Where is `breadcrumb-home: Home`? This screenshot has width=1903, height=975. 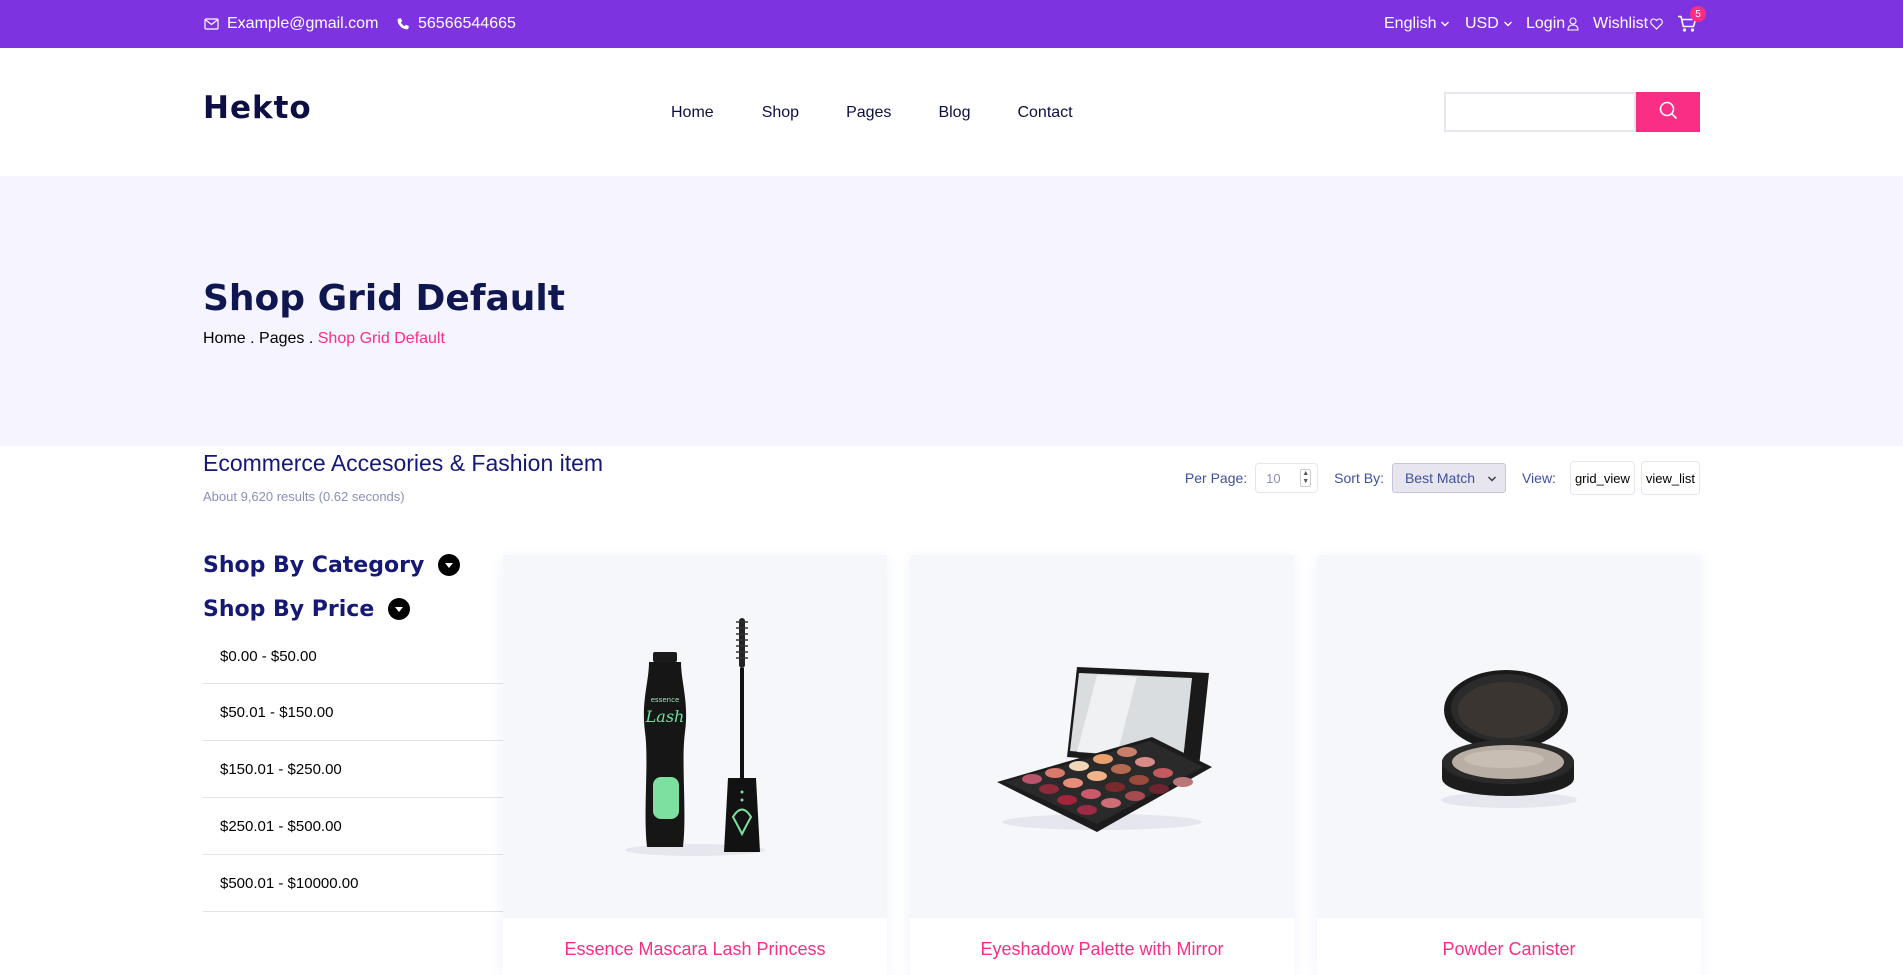 breadcrumb-home: Home is located at coordinates (224, 338).